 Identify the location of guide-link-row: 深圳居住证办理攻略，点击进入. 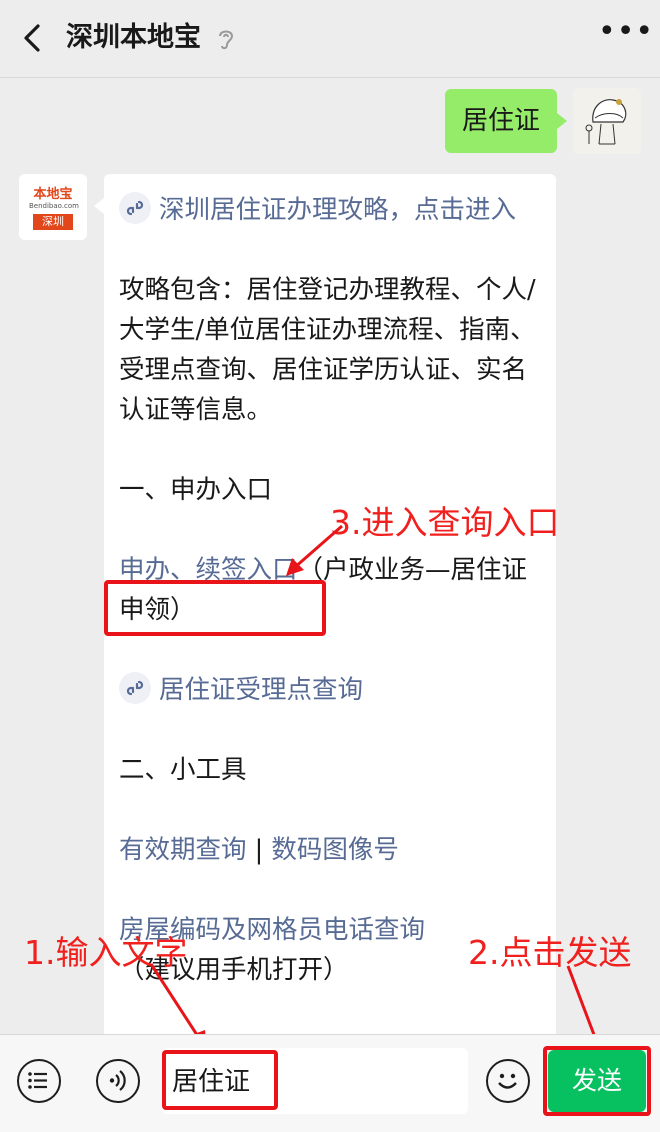
(331, 210).